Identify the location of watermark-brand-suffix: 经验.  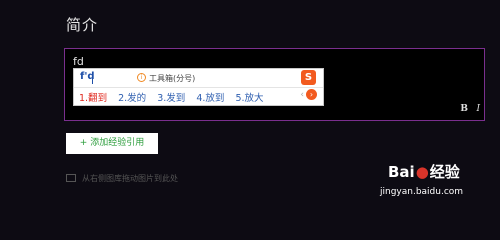
(444, 172).